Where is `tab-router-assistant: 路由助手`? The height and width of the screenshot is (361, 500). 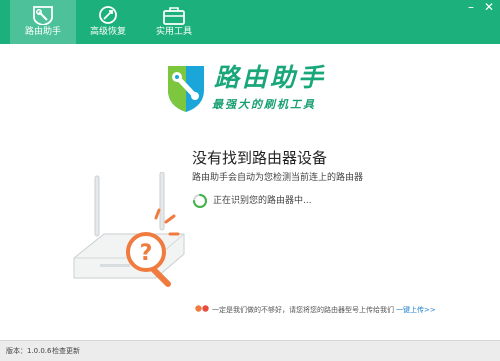 tab-router-assistant: 路由助手 is located at coordinates (43, 22).